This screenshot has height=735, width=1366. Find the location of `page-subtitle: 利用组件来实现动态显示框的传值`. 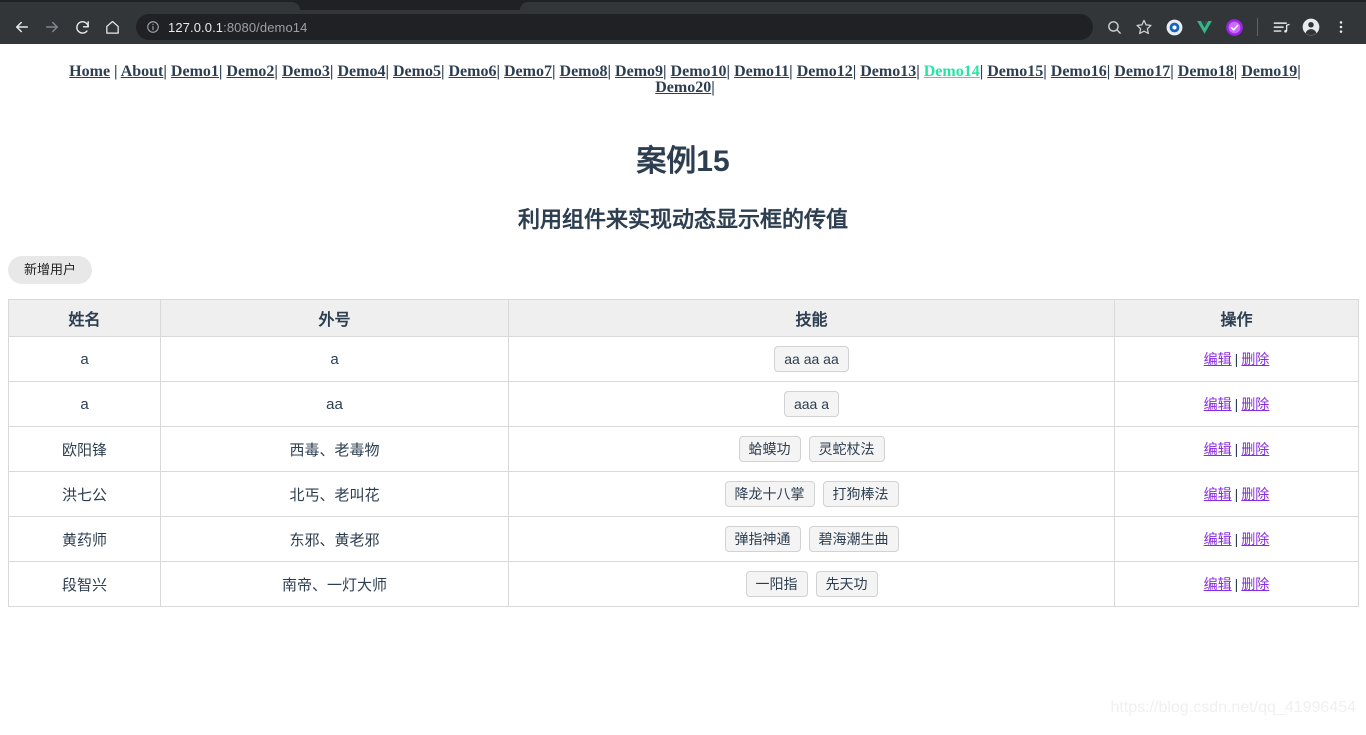

page-subtitle: 利用组件来实现动态显示框的传值 is located at coordinates (682, 219).